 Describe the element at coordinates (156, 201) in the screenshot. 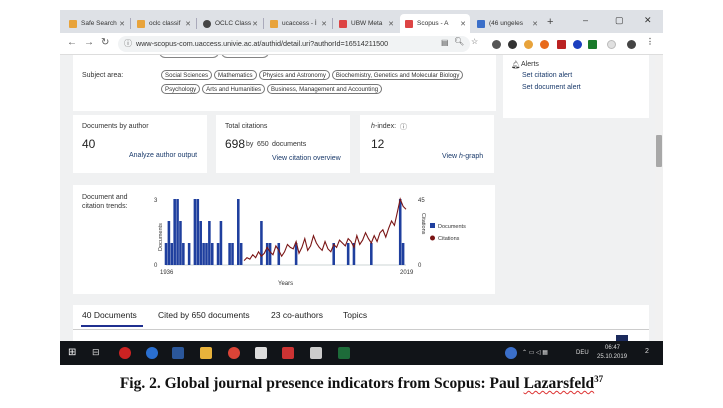

I see `left-tick-label: 3` at that location.